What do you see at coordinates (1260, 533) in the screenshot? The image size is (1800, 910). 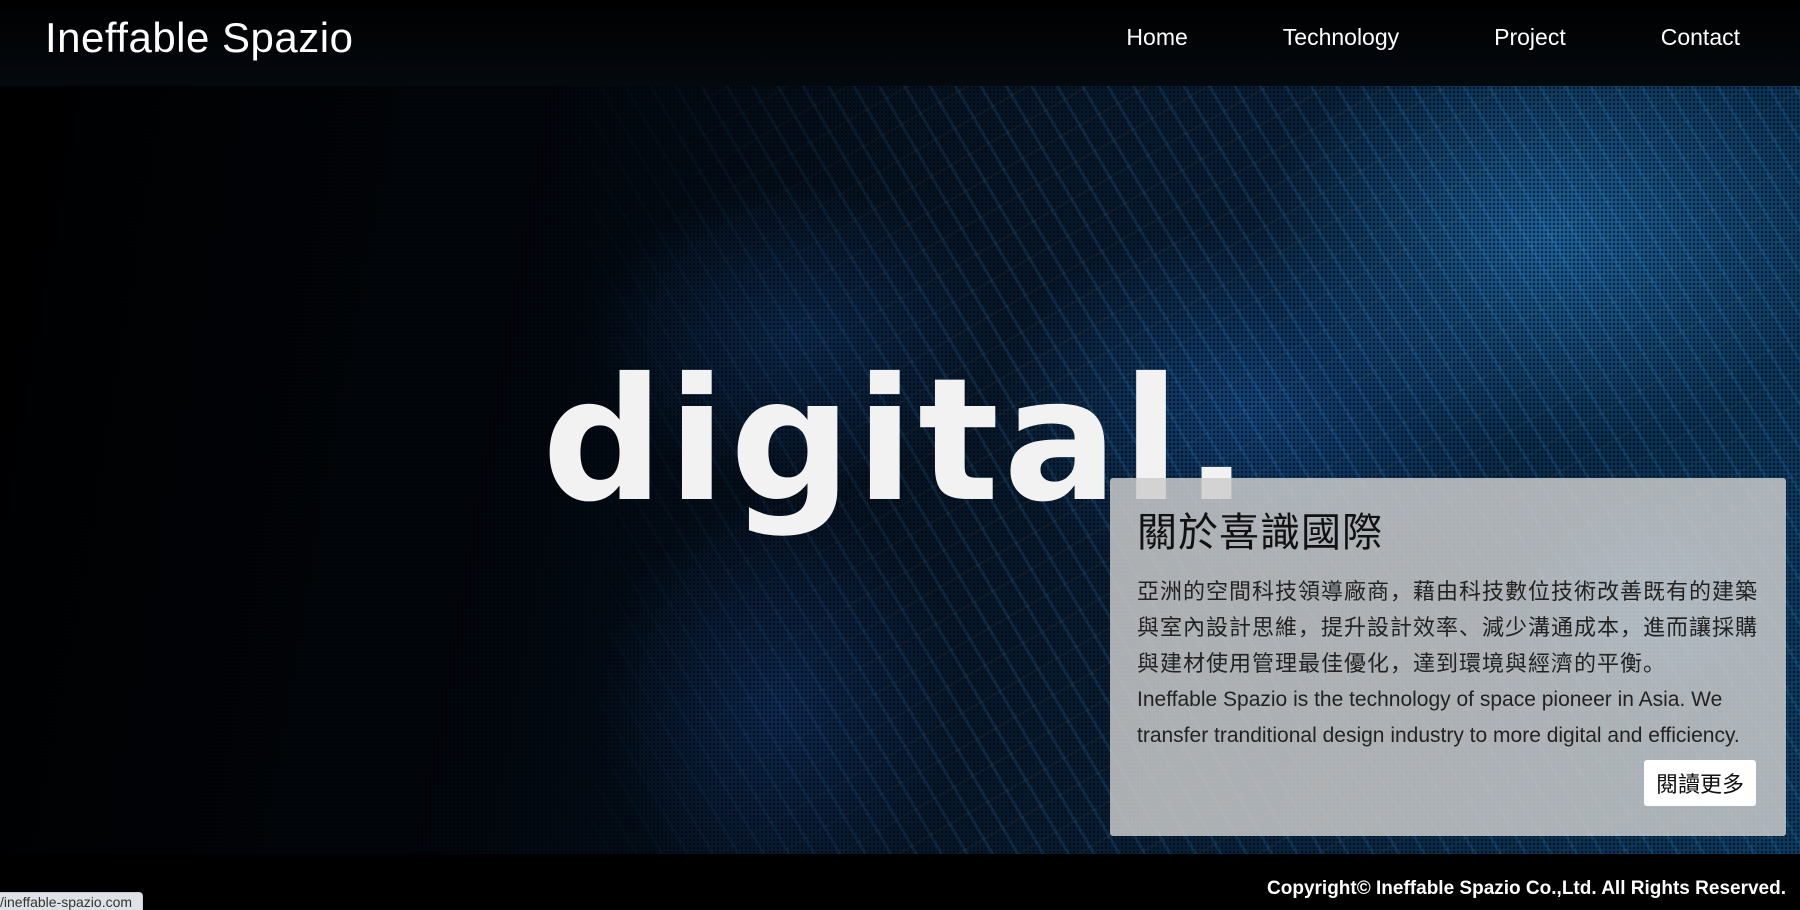 I see `about-title: 關於喜識國際` at bounding box center [1260, 533].